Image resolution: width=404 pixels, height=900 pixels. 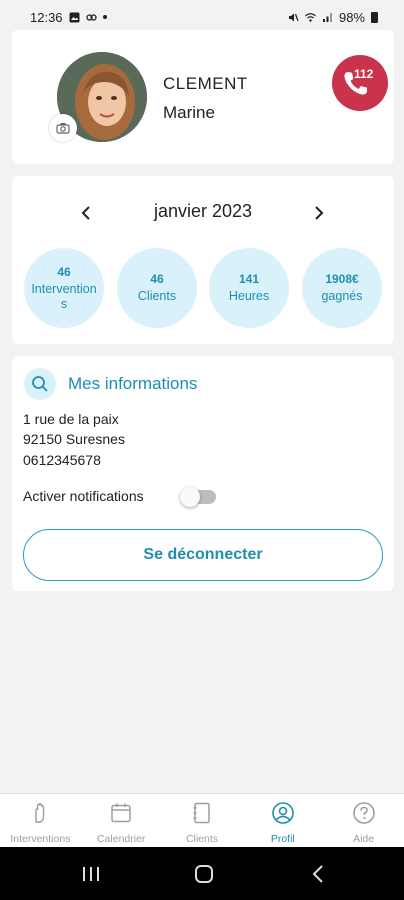 I want to click on clients-book-icon, so click(x=201, y=813).